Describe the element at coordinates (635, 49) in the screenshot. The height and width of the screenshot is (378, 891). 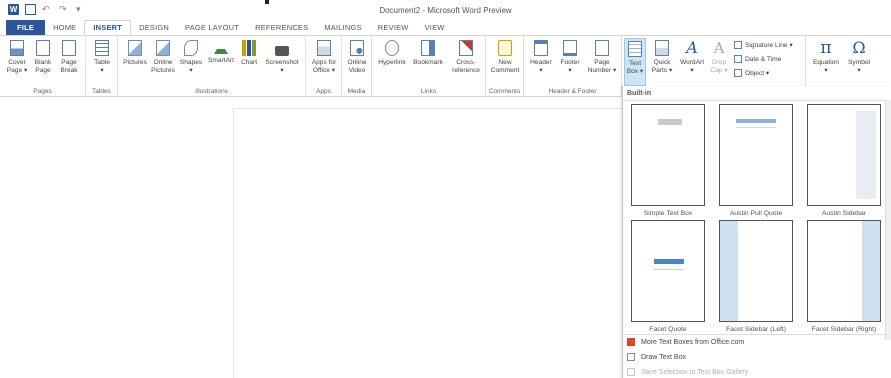
I see `text-box-icon` at that location.